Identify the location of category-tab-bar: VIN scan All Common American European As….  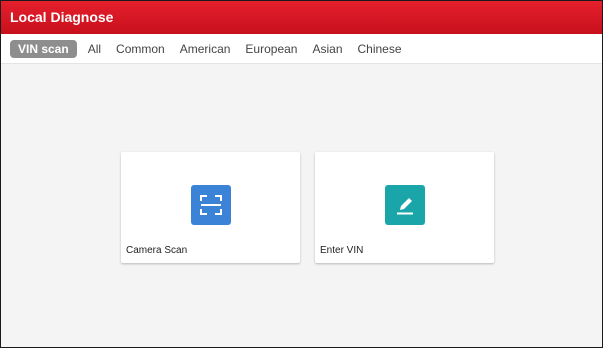
(301, 49).